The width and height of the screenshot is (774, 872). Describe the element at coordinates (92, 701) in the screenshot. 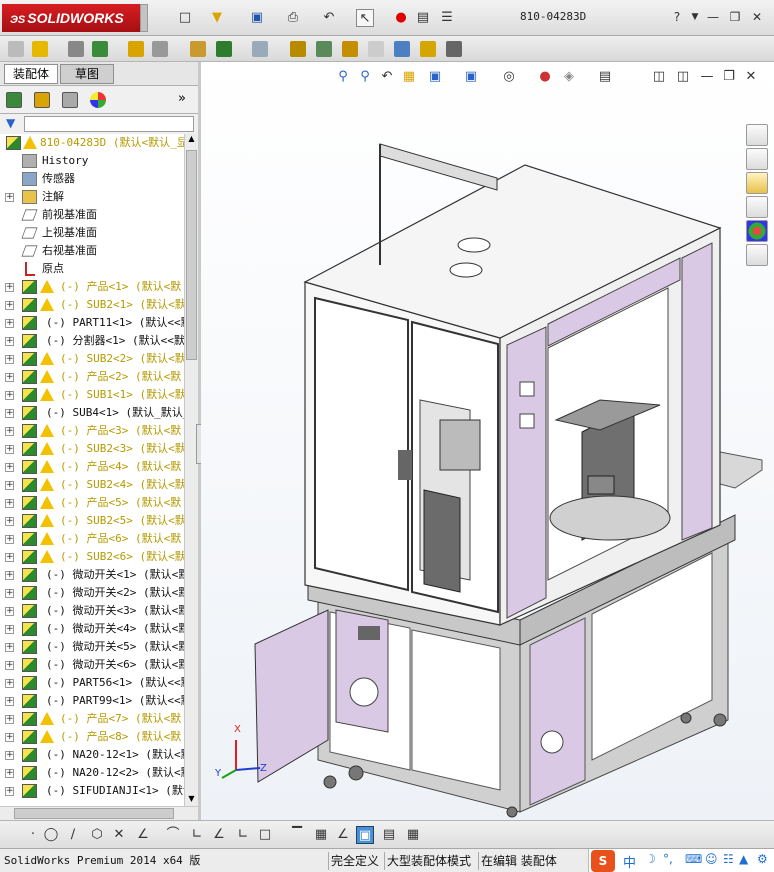

I see `tree-item: + (-) PART99<1> (默认<<默` at that location.